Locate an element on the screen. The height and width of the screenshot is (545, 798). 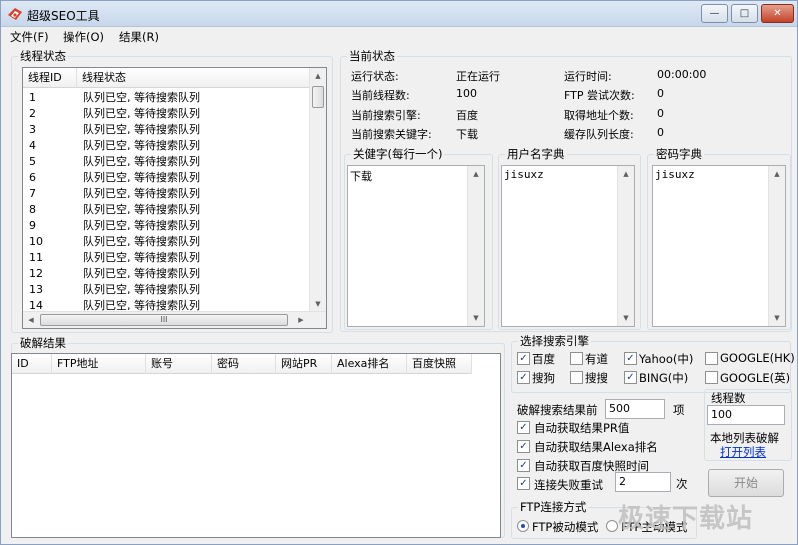
thread-row: 13 队列已空, 等待搜索队列 is located at coordinates (167, 290).